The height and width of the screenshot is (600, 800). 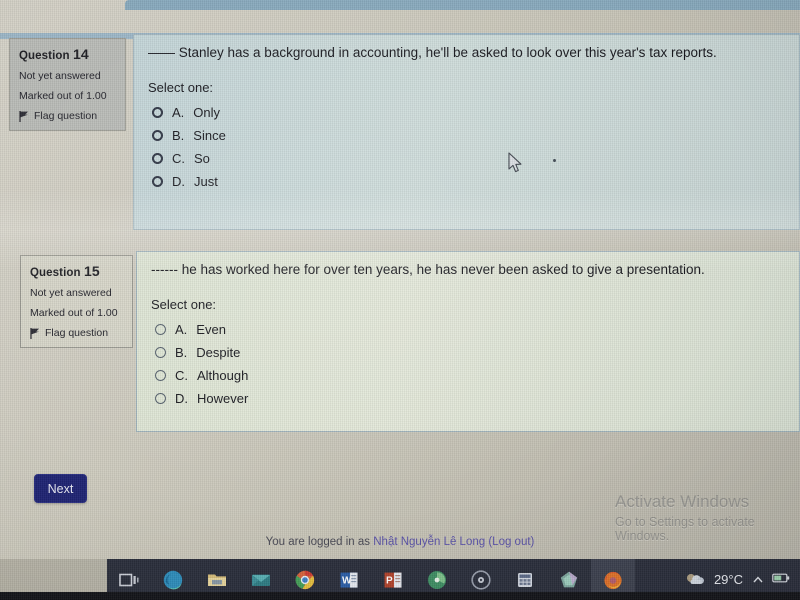 I want to click on watermark-title: Activate Windows, so click(x=682, y=501).